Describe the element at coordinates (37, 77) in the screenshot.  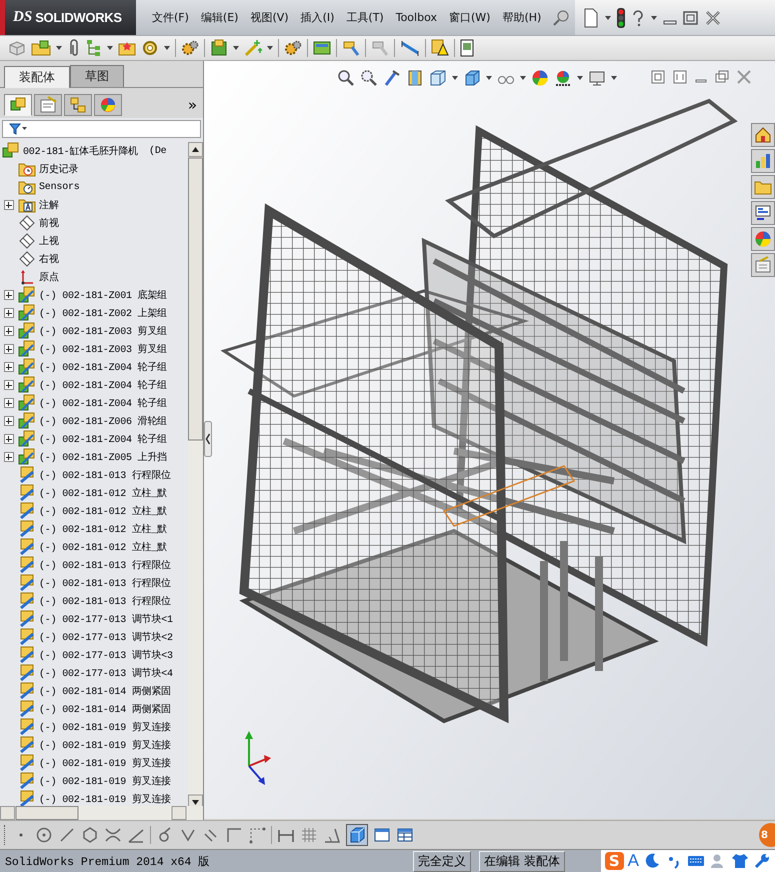
I see `panel-tab: 装配体` at that location.